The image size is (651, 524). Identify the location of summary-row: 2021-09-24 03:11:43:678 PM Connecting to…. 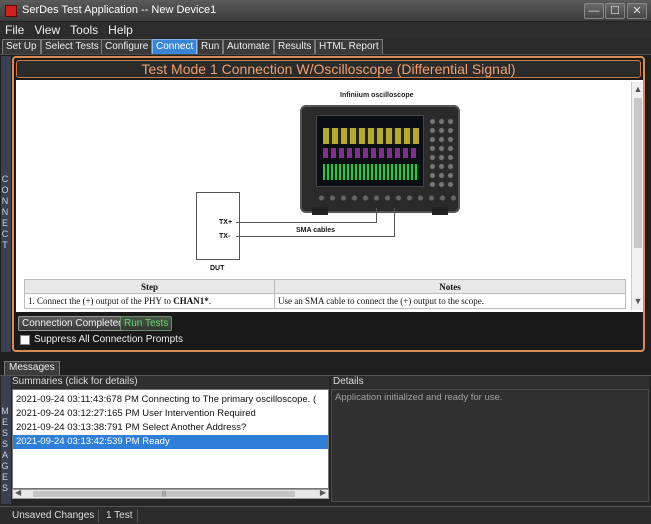
(170, 400).